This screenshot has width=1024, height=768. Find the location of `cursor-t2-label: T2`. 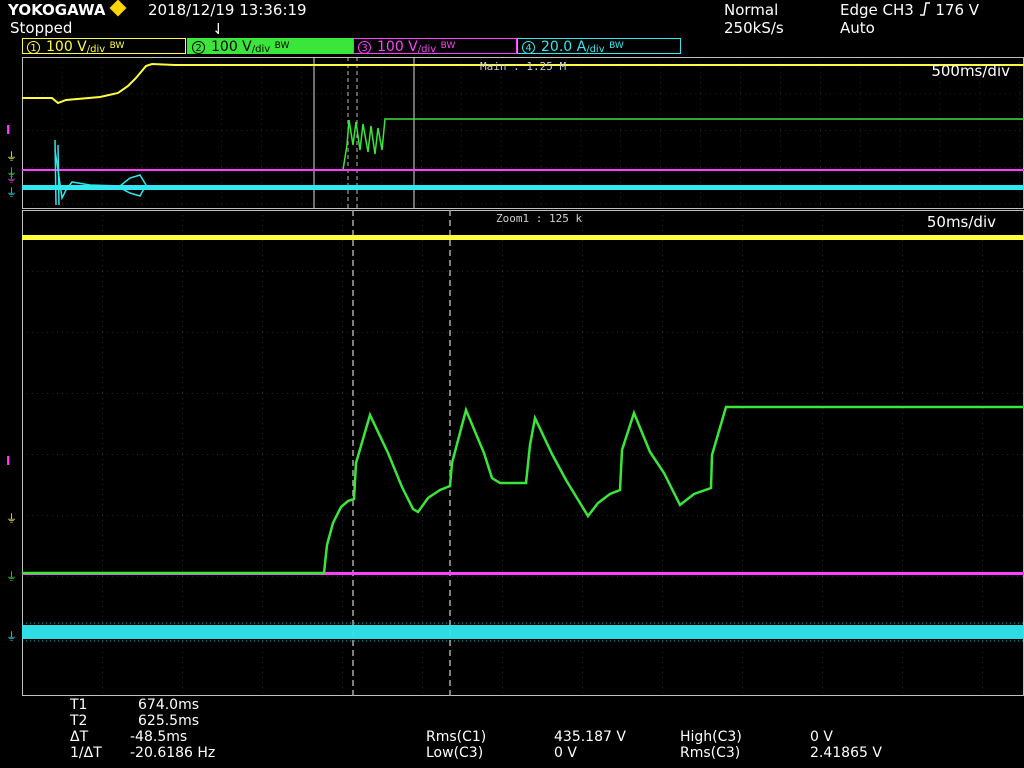

cursor-t2-label: T2 is located at coordinates (79, 721).